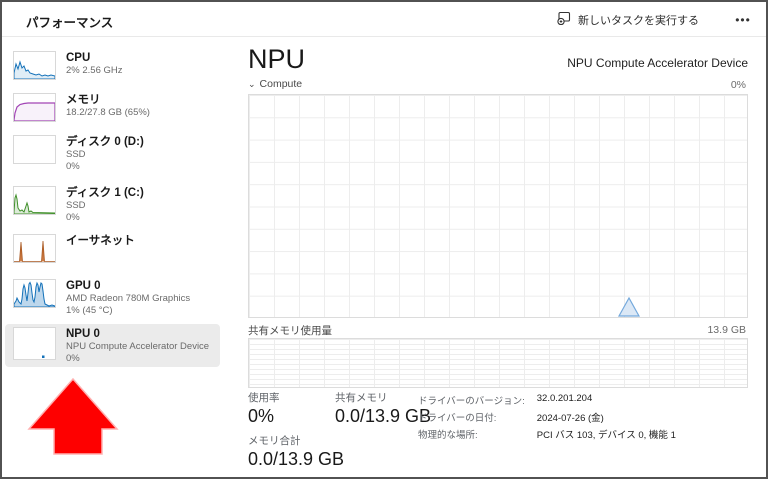  I want to click on sidebar-item-npu0: NPU 0 NPU Compute Accelerator Device 0%, so click(112, 345).